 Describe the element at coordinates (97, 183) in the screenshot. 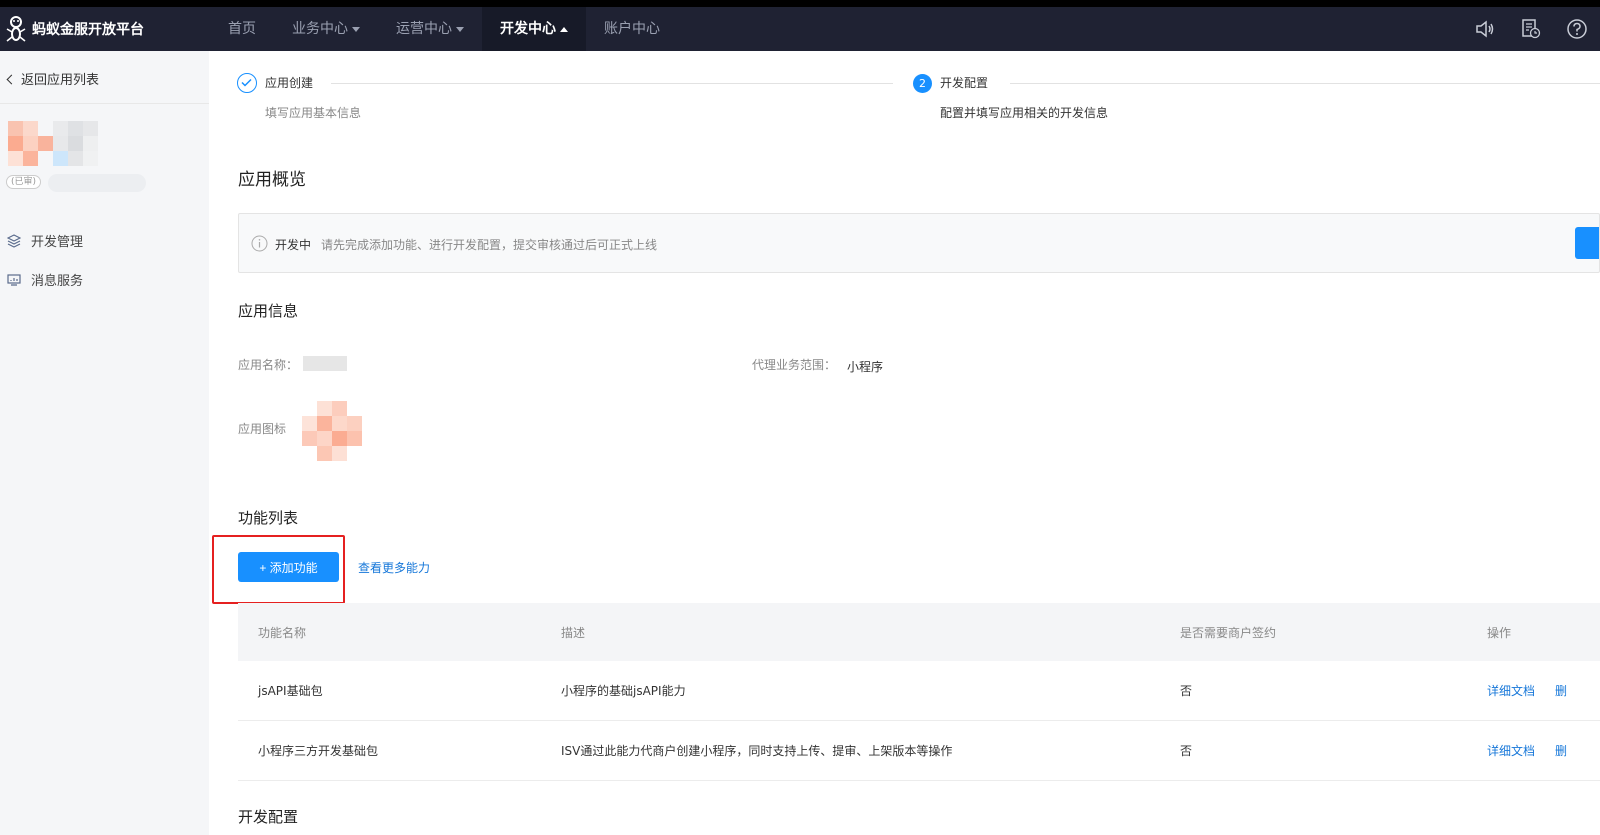

I see `app-name-blurred` at that location.